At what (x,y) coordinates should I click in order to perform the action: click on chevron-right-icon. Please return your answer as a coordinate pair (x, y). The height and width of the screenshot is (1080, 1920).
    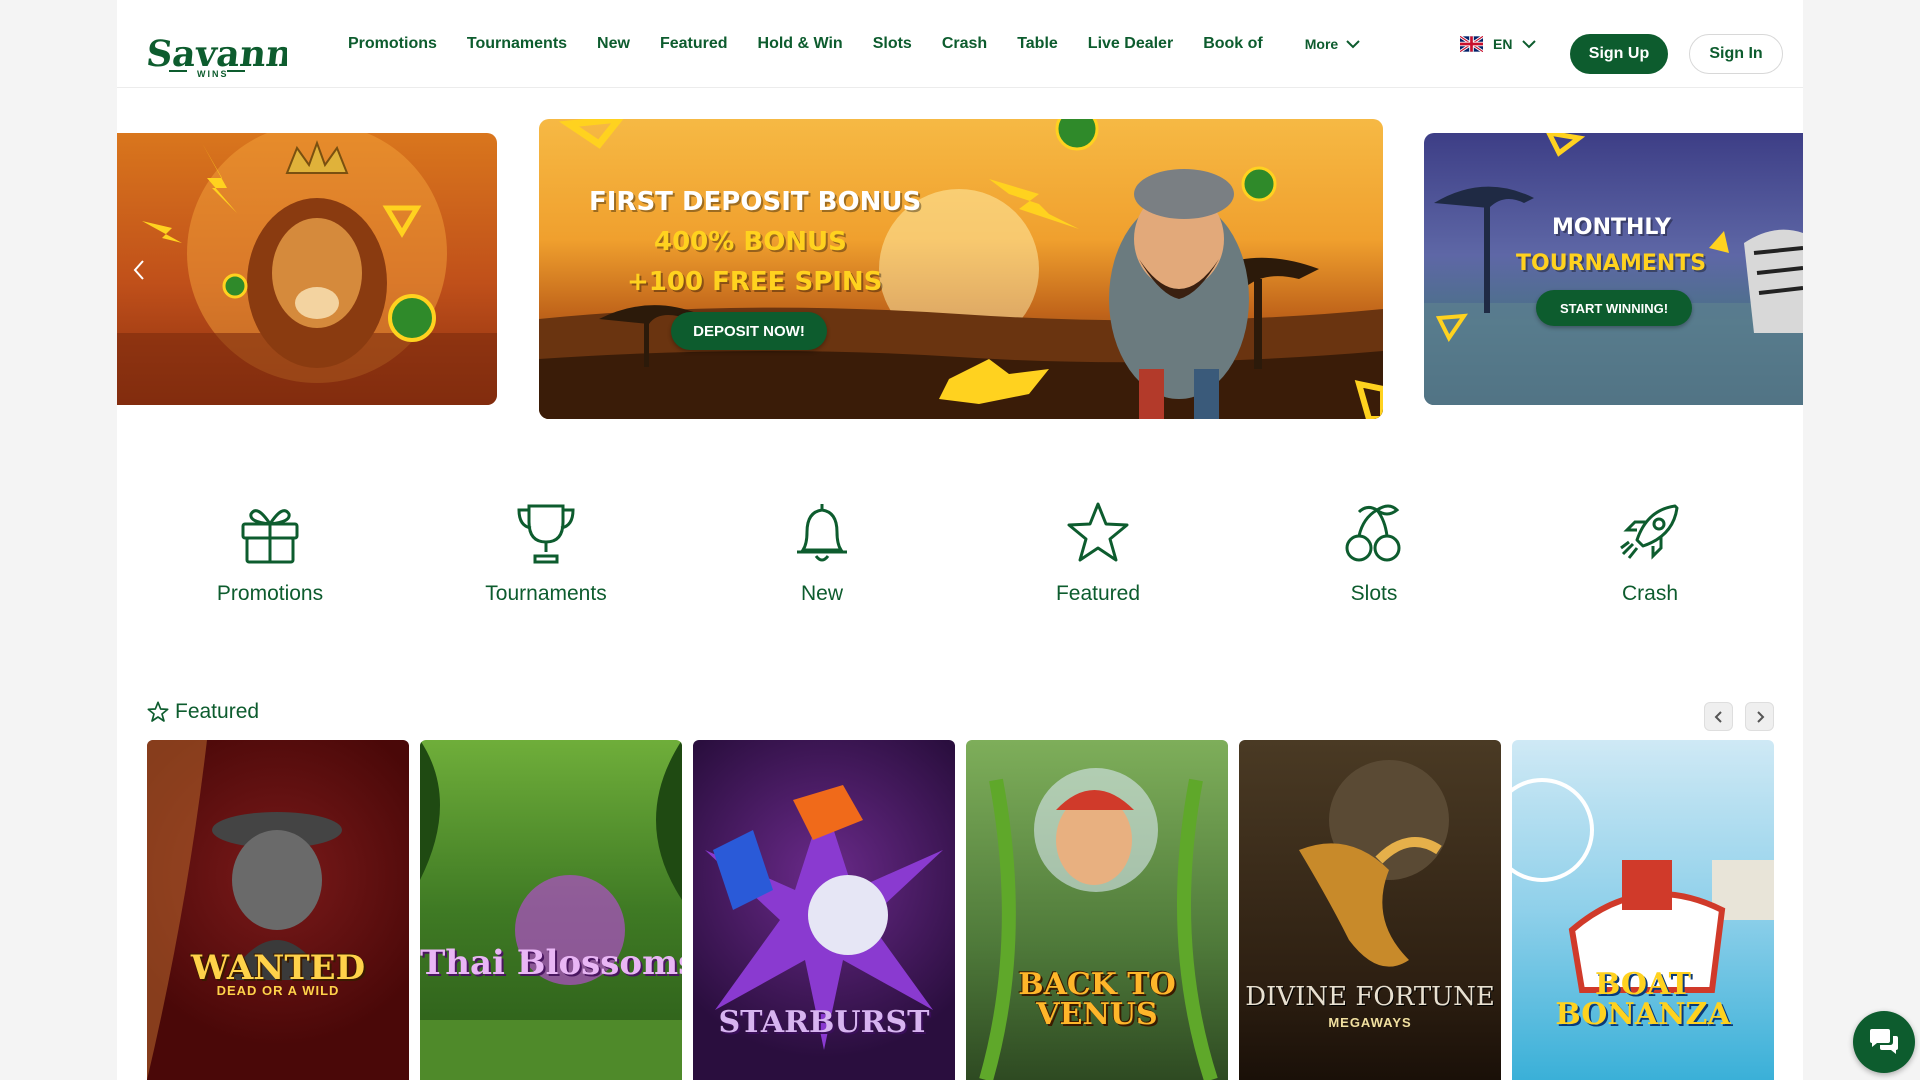
    Looking at the image, I should click on (1760, 716).